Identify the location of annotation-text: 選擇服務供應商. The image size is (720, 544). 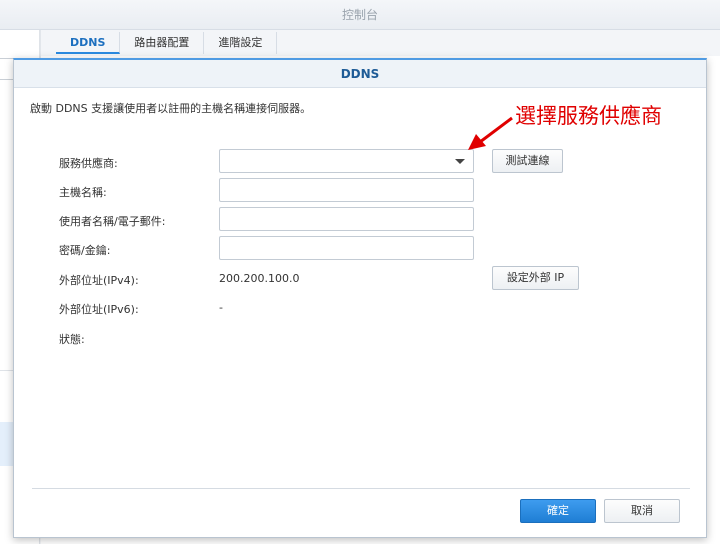
(588, 116).